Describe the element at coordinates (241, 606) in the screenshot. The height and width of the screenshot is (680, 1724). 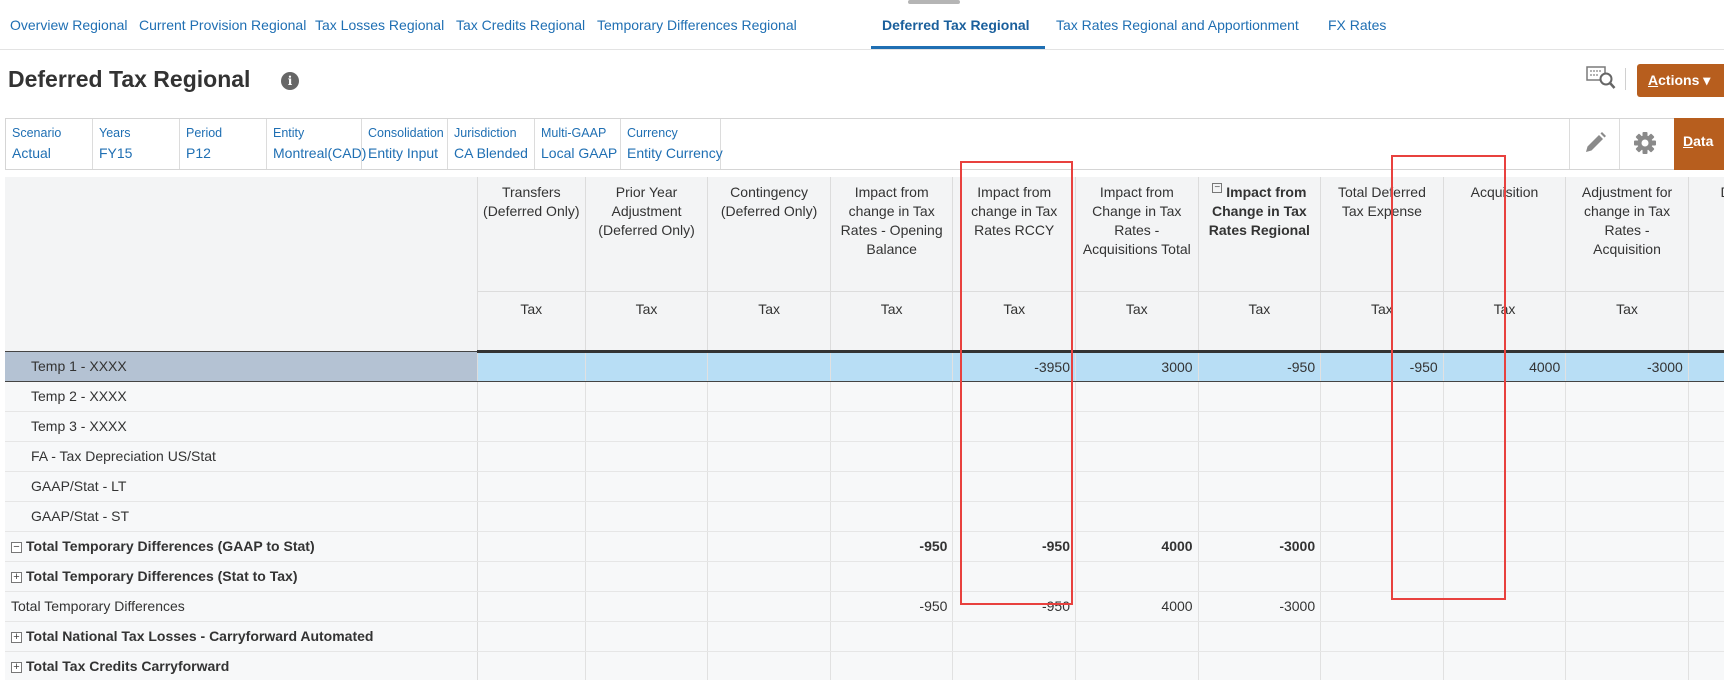
I see `row-header: Total Temporary Differences` at that location.